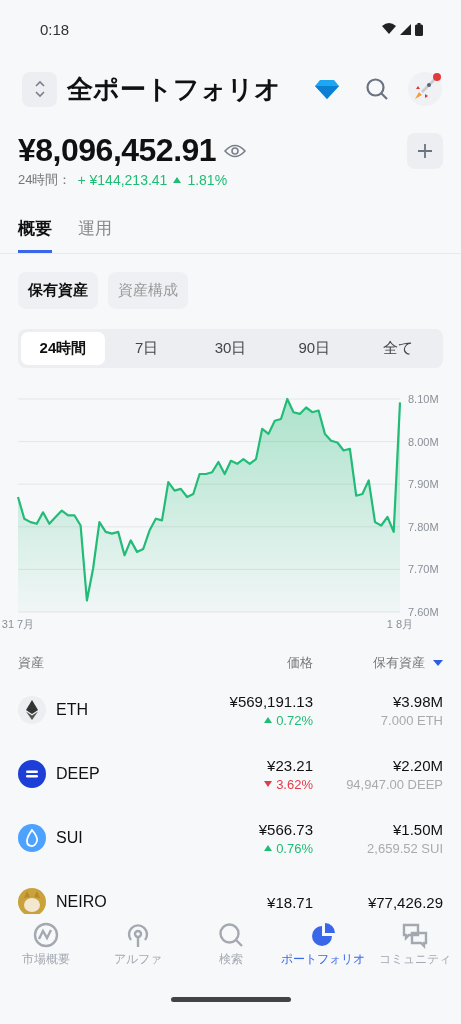 Image resolution: width=461 pixels, height=1024 pixels. I want to click on asset-price: ¥569,191.13, so click(271, 701).